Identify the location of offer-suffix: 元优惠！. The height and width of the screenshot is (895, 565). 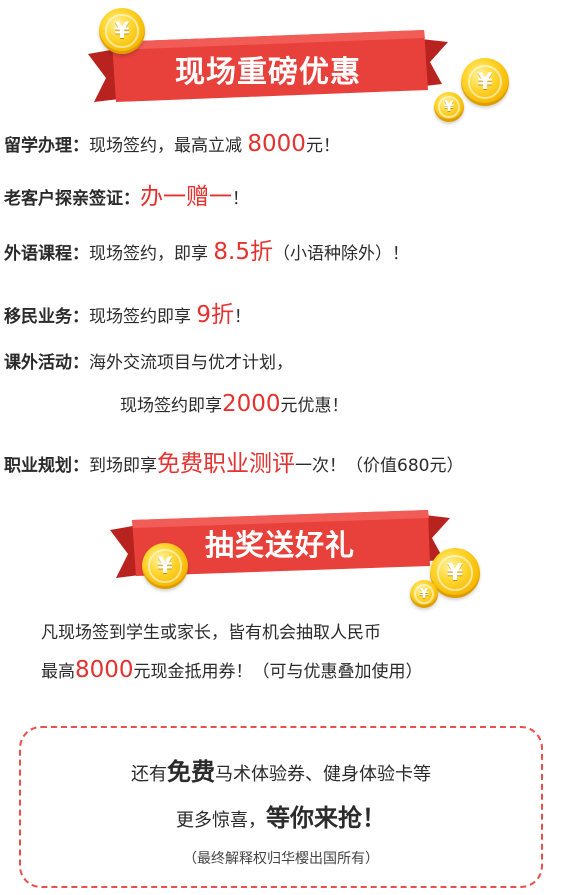
(314, 406).